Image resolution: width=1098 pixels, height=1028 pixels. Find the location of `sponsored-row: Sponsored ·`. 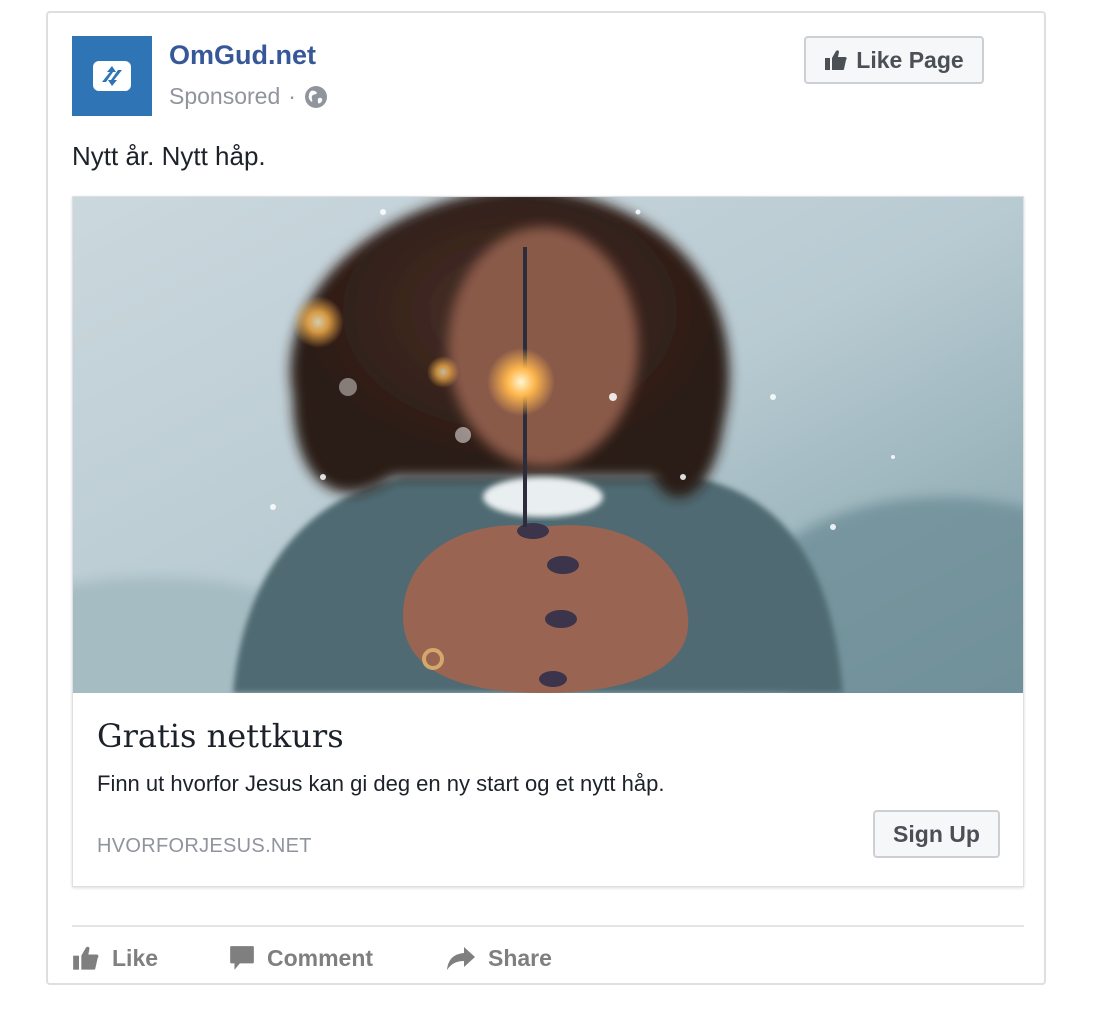

sponsored-row: Sponsored · is located at coordinates (248, 96).